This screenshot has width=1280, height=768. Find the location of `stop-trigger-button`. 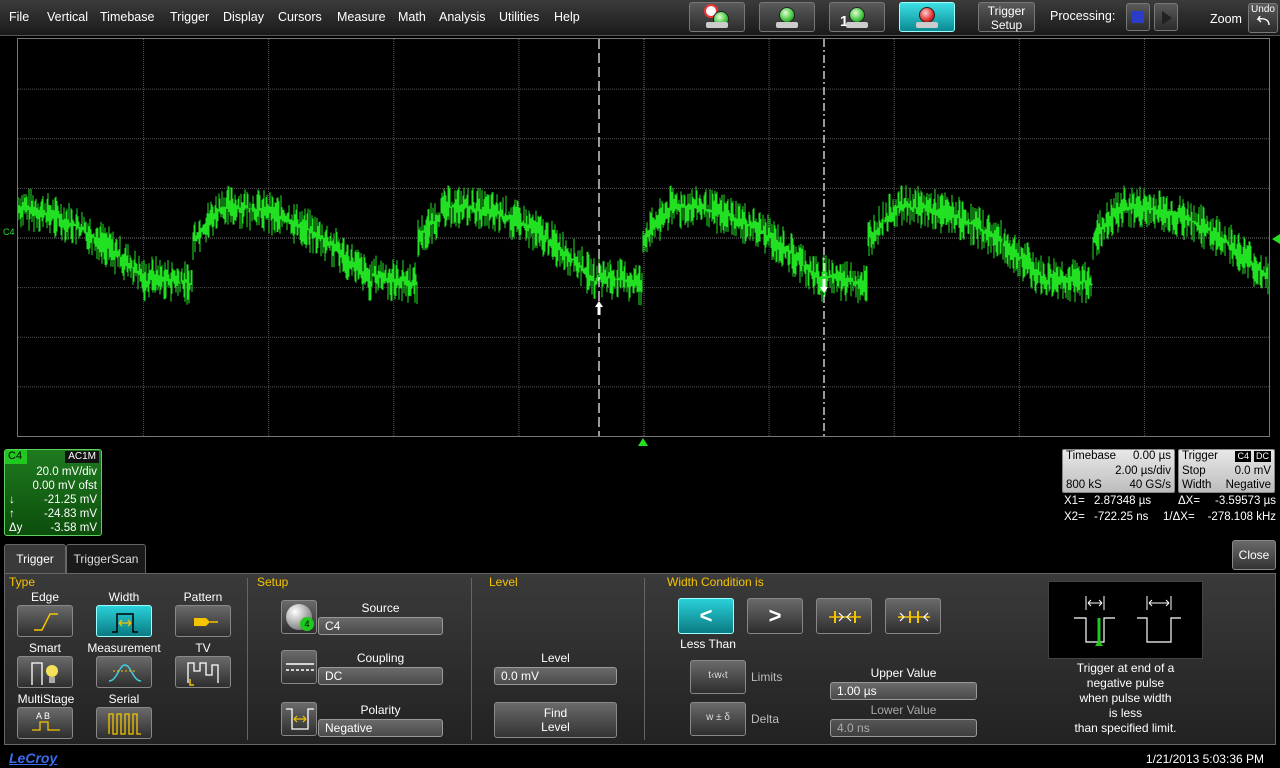

stop-trigger-button is located at coordinates (927, 17).